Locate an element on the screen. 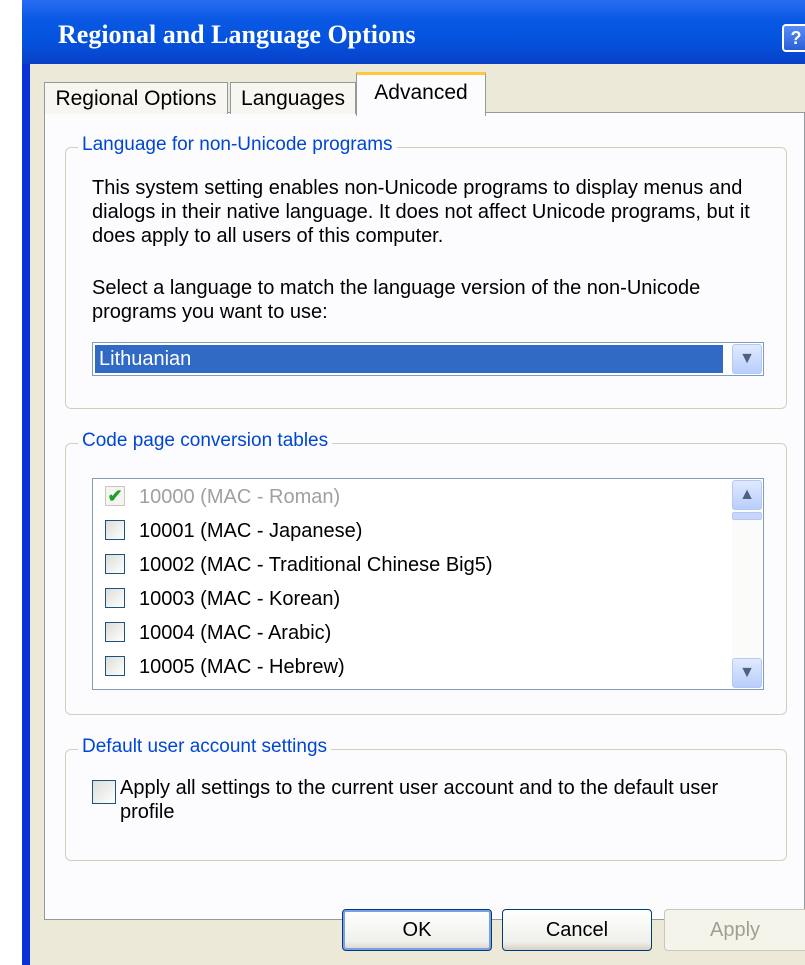 This screenshot has height=965, width=805. list-item-label: 10005 (MAC - Hebrew) is located at coordinates (242, 667).